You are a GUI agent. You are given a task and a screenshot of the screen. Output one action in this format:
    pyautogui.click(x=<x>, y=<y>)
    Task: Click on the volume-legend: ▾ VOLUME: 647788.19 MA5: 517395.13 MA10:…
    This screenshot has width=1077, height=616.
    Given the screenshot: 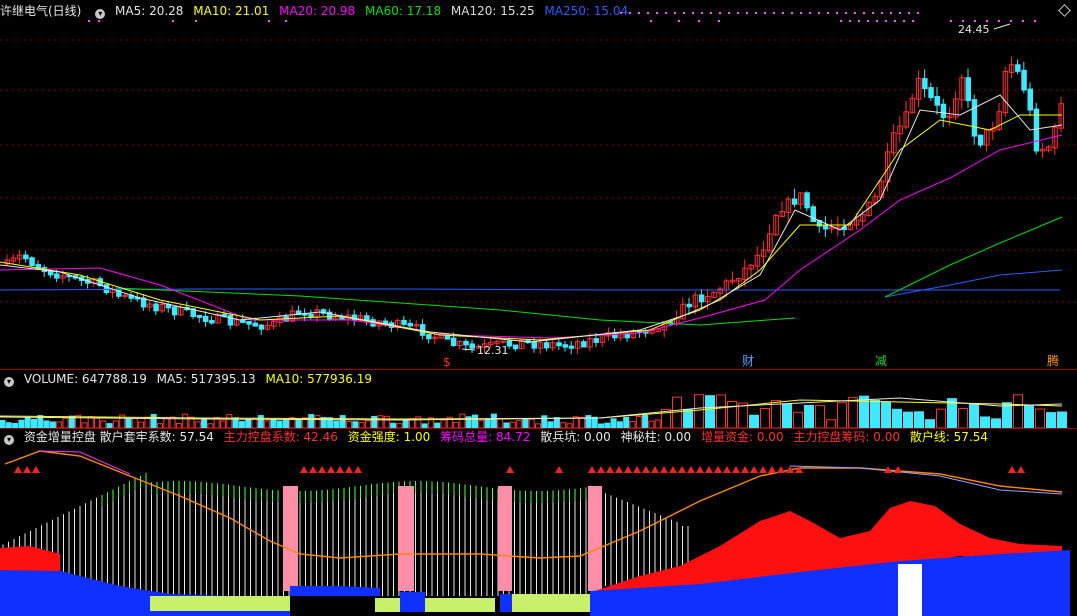 What is the action you would take?
    pyautogui.click(x=189, y=379)
    